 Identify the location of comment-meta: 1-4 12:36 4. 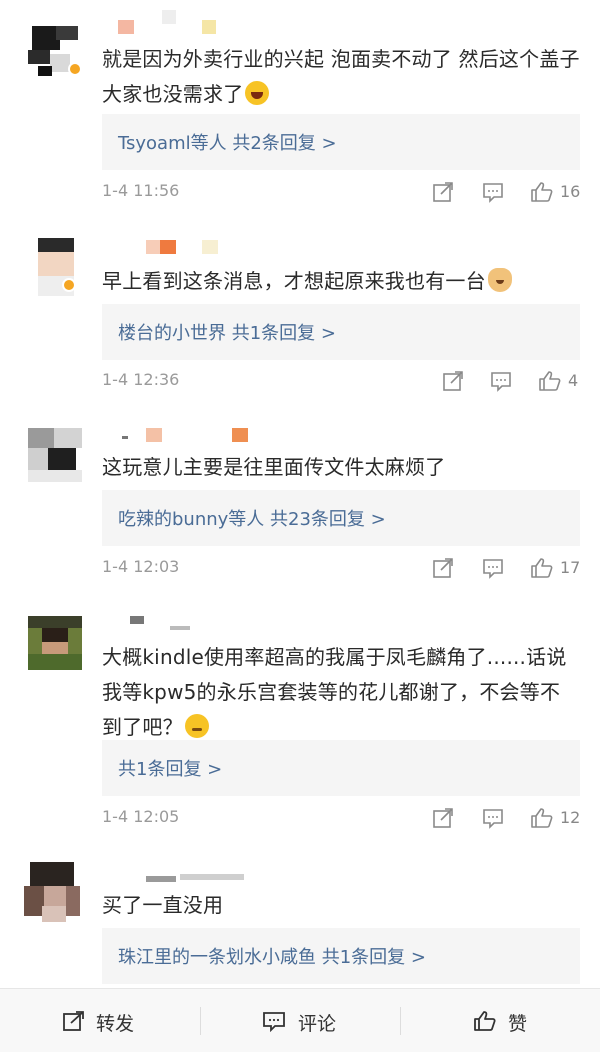
(341, 381).